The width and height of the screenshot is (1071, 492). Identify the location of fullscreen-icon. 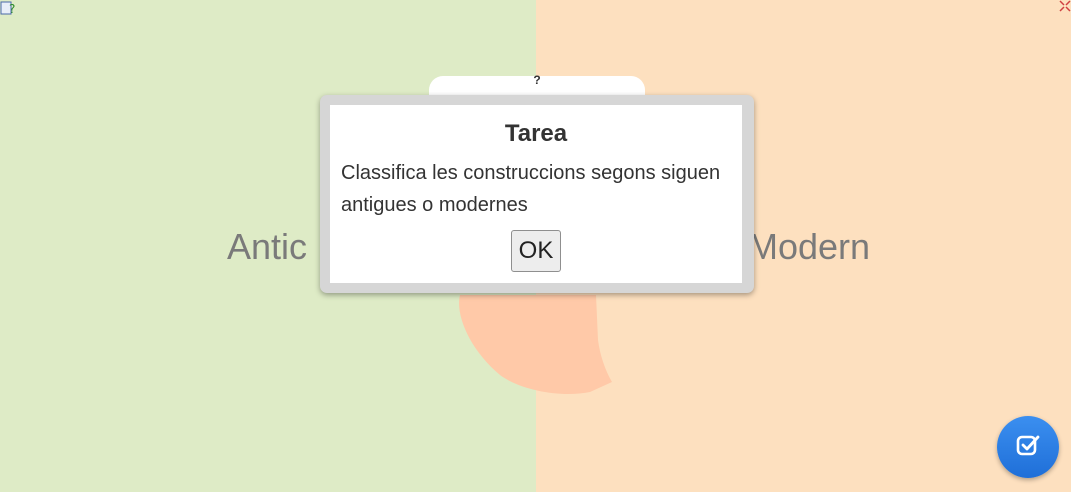
(1065, 6).